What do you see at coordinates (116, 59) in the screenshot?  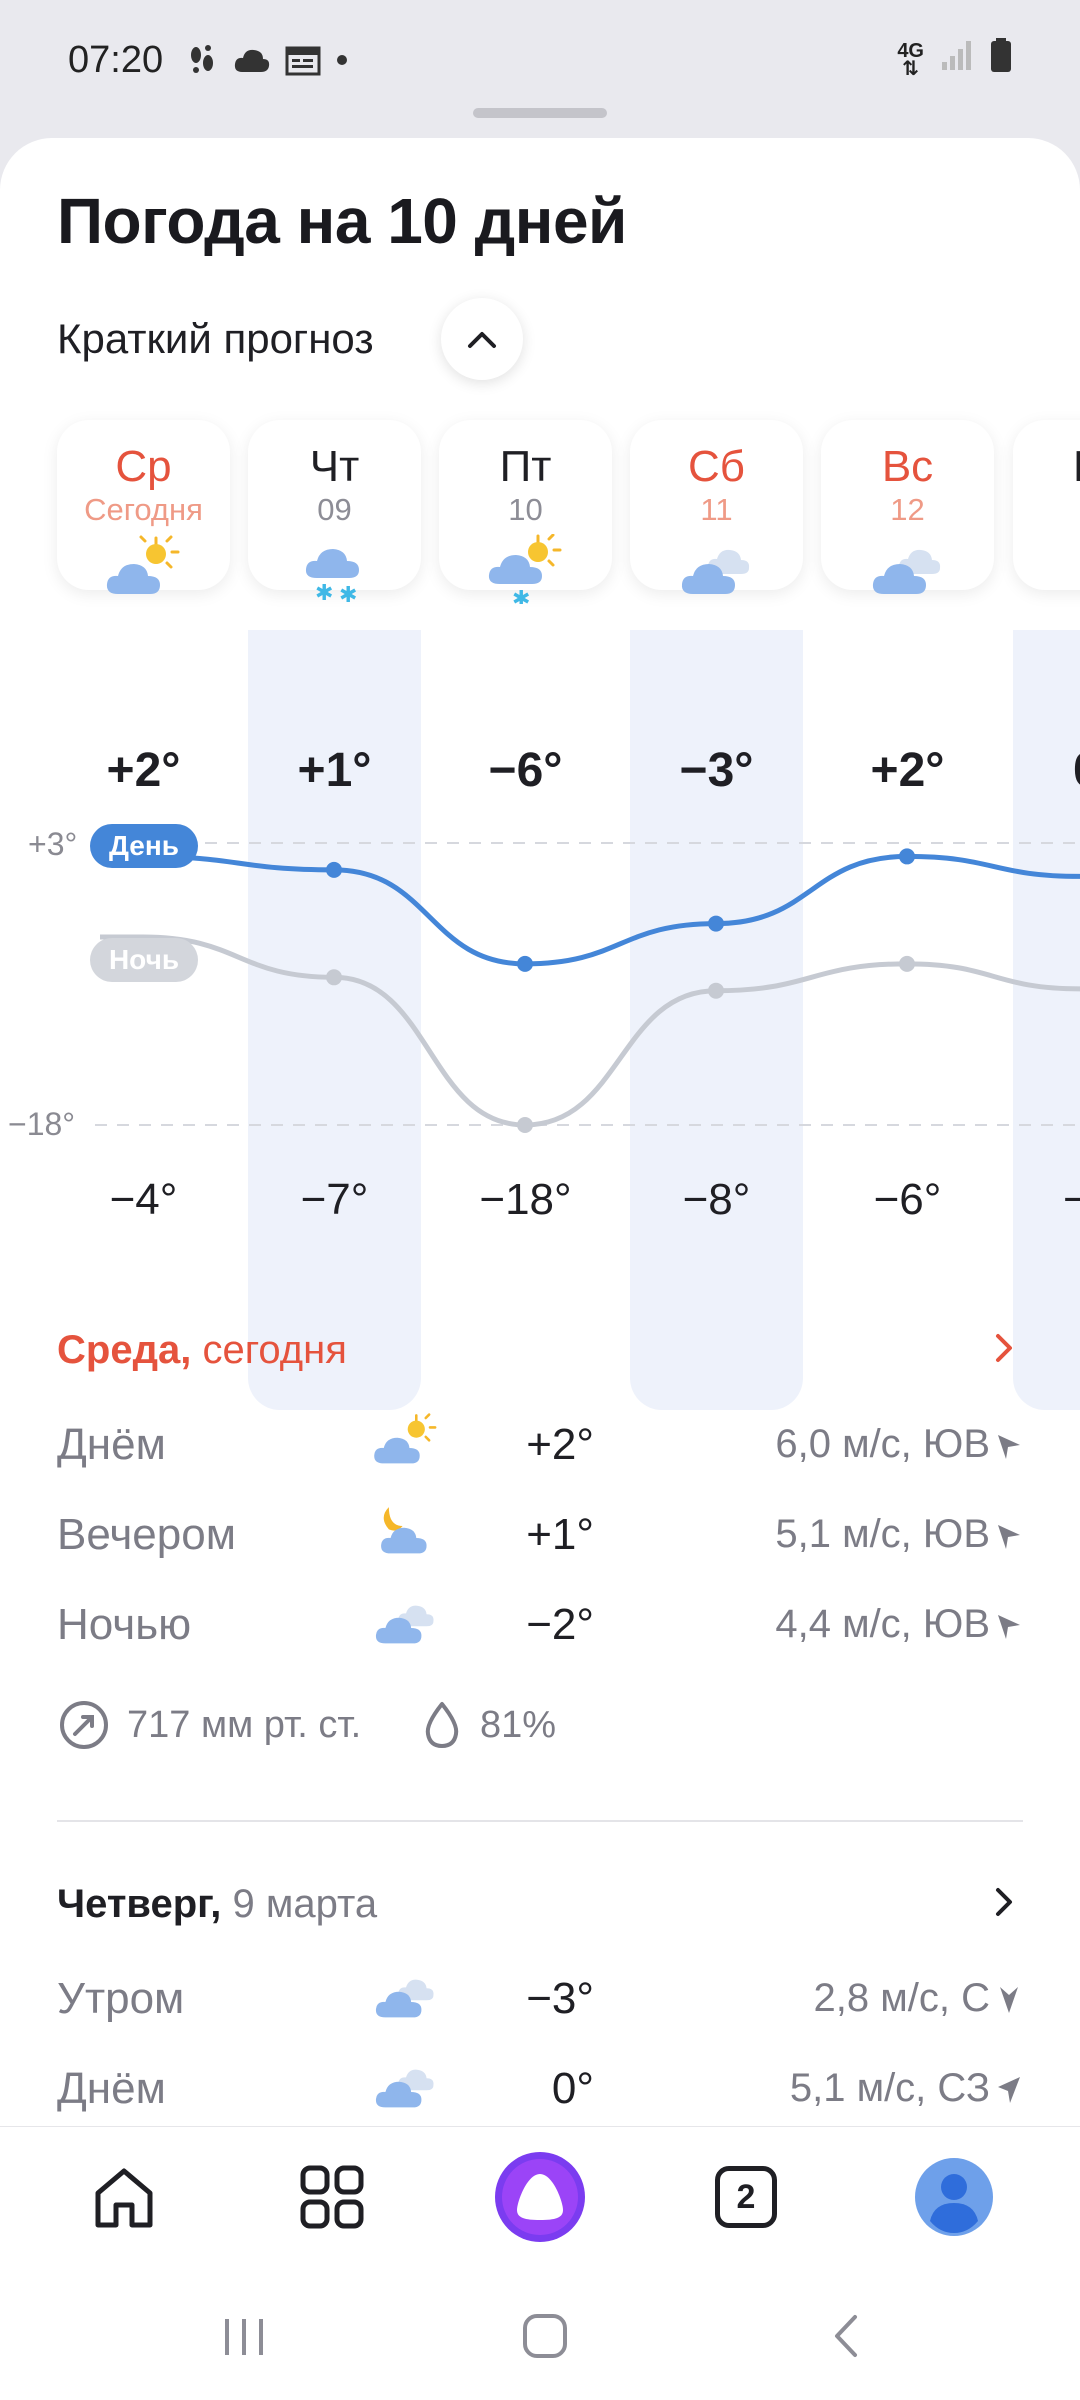 I see `status-time: 07:20` at bounding box center [116, 59].